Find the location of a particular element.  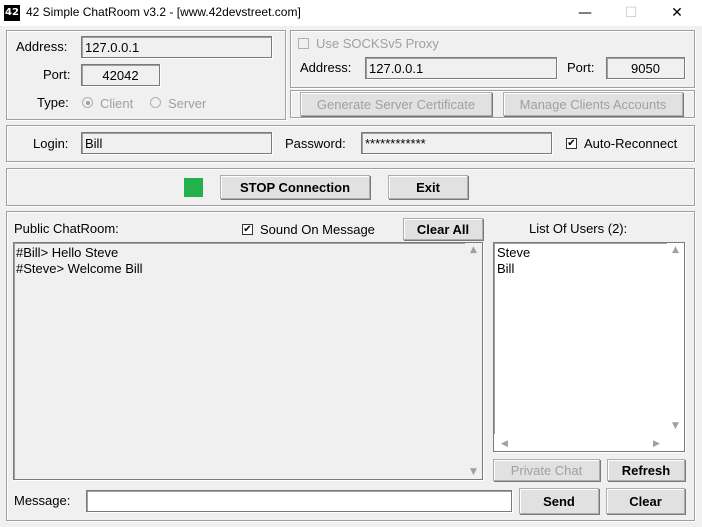

exit-button: Exit is located at coordinates (428, 187).